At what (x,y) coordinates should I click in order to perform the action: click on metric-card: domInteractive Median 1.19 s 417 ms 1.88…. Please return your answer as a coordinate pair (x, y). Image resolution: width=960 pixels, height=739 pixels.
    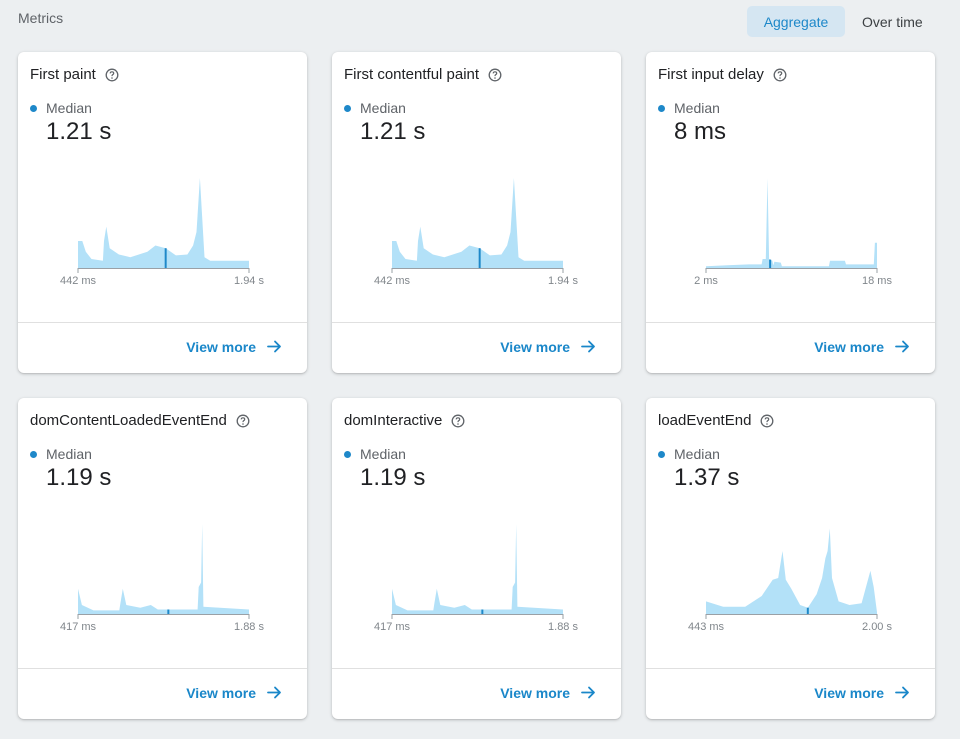
    Looking at the image, I should click on (476, 558).